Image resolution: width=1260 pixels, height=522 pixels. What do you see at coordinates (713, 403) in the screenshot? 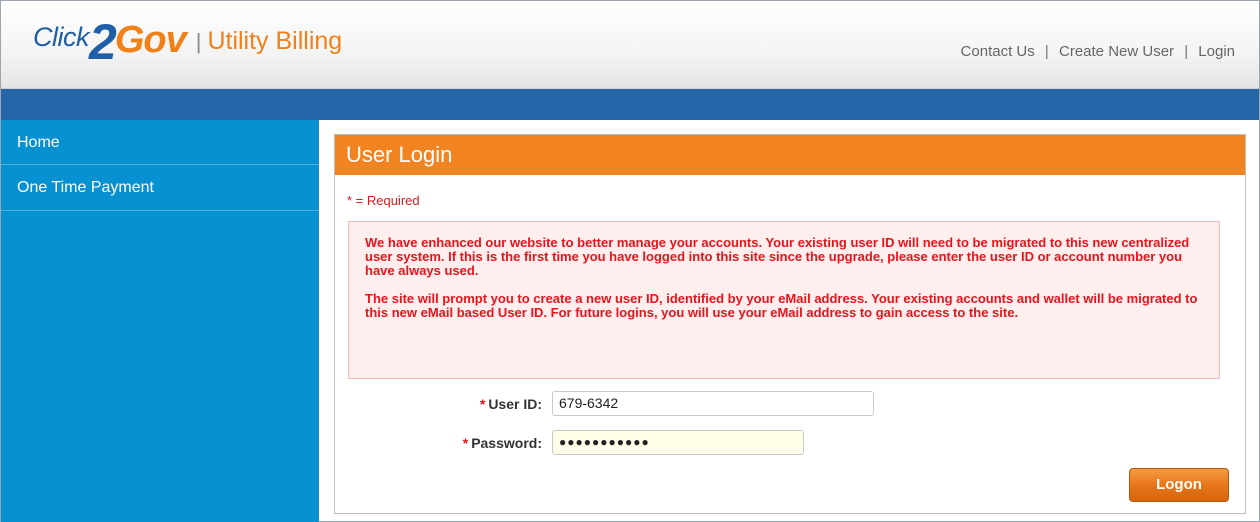
I see `userid-input: 679-6342` at bounding box center [713, 403].